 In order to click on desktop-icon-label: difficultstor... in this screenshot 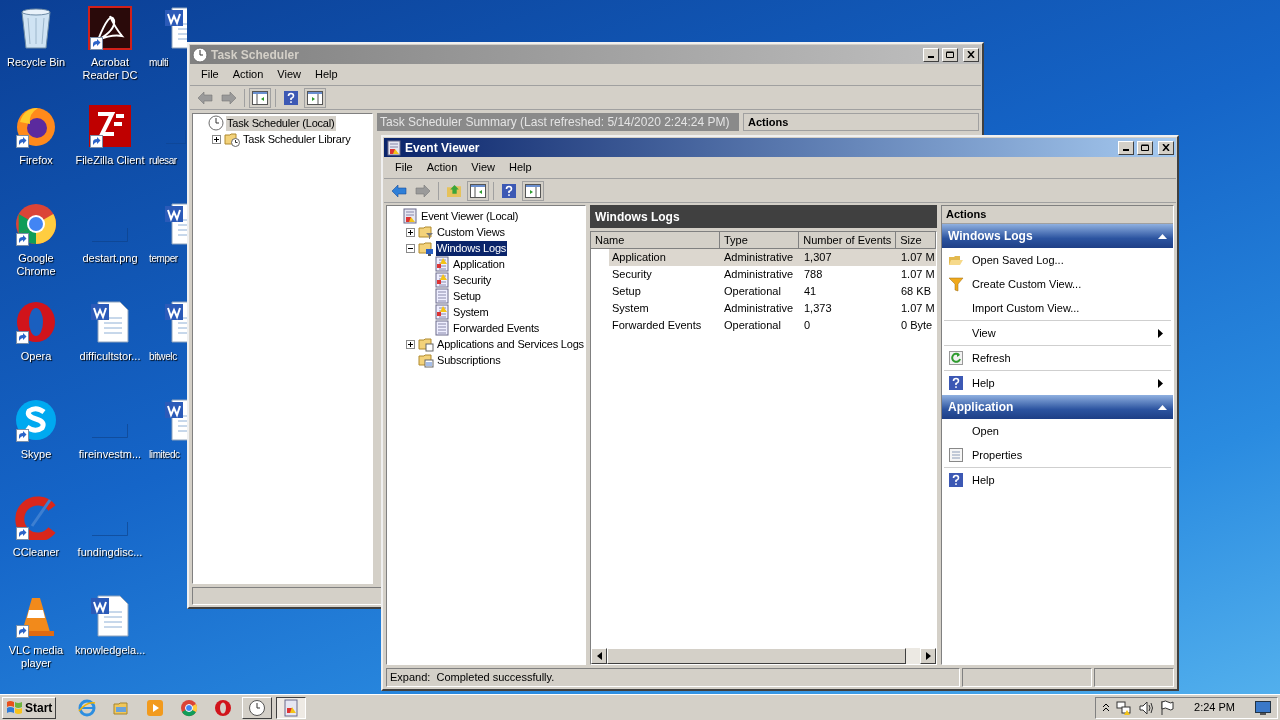, I will do `click(110, 356)`.